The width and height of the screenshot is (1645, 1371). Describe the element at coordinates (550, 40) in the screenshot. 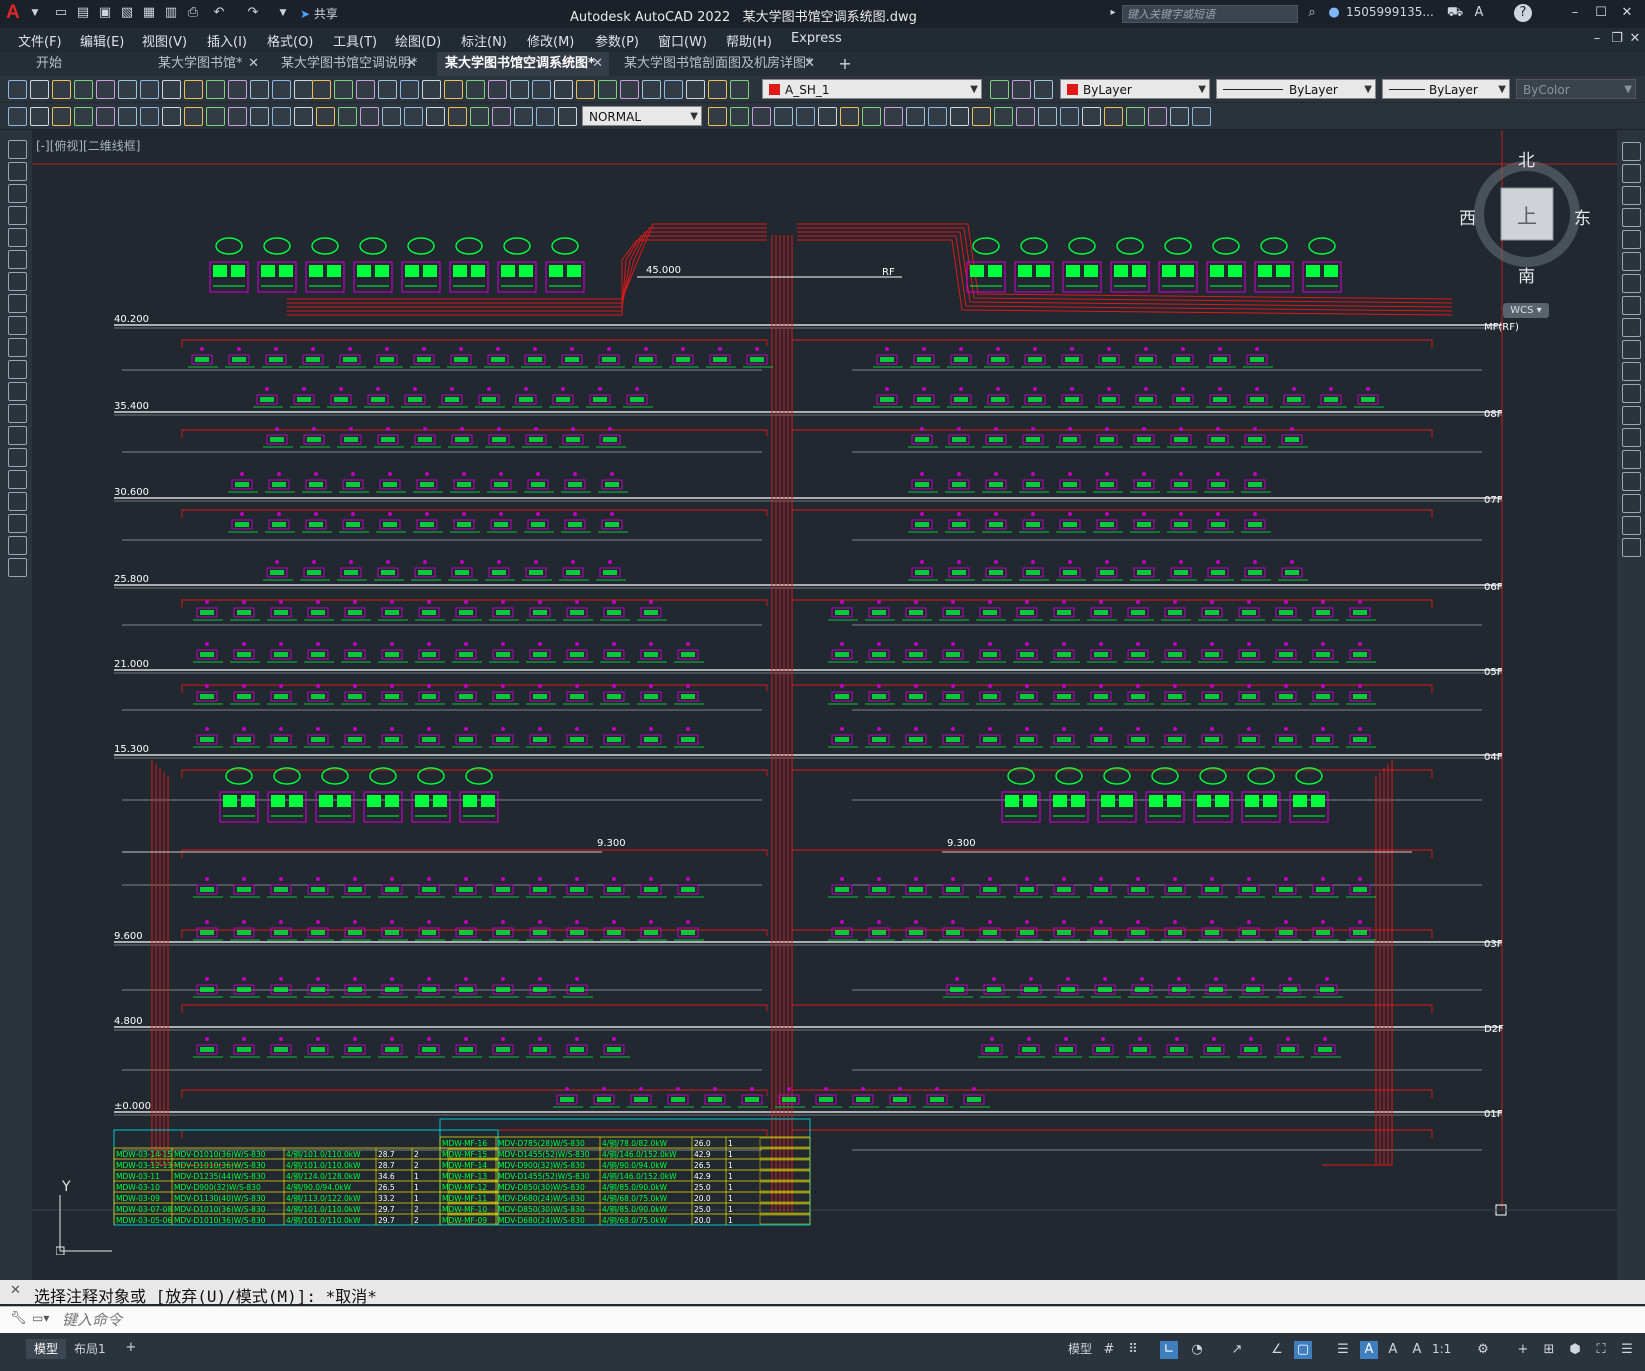

I see `menu-modify: 修改(M)` at that location.